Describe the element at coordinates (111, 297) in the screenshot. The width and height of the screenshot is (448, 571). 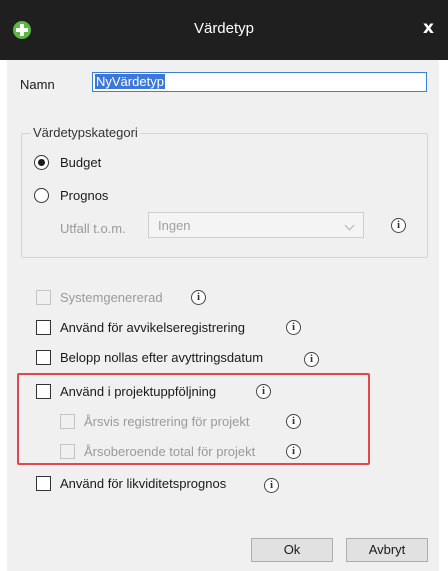
I see `systemgenererad-label: Systemgenererad` at that location.